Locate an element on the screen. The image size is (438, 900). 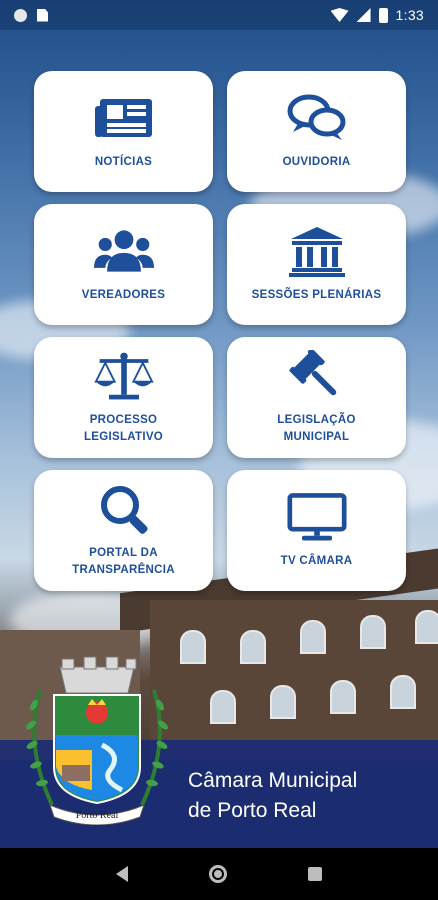
menu-label-noticias: NOTÍCIAS is located at coordinates (123, 162).